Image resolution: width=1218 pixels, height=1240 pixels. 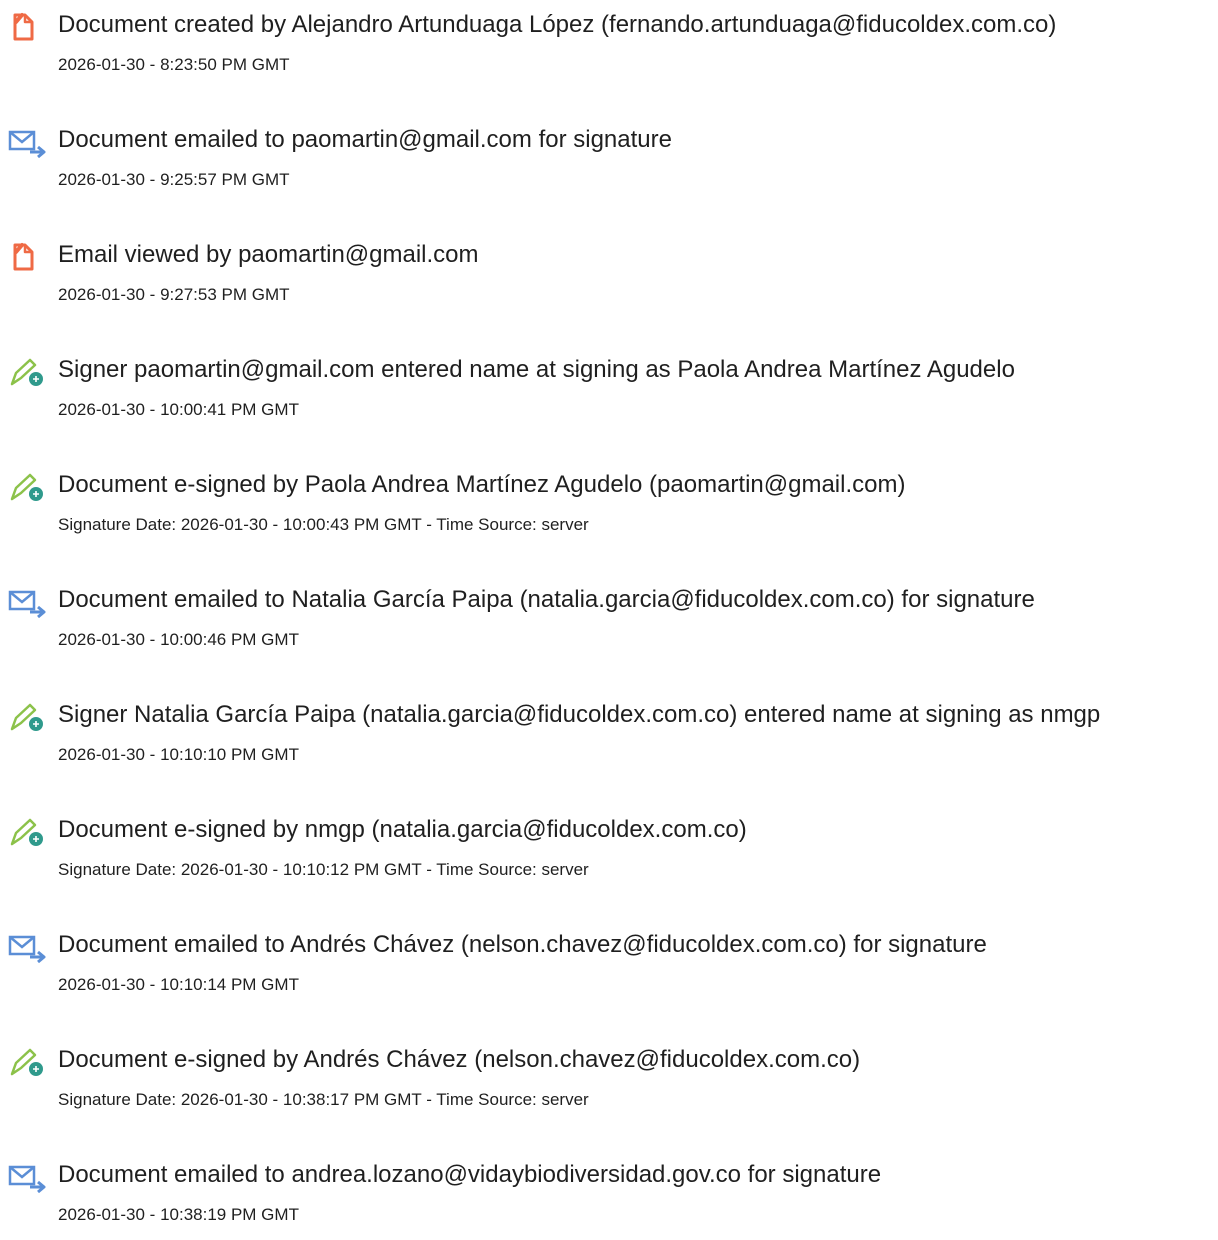 What do you see at coordinates (178, 639) in the screenshot?
I see `event-timestamp: 2026-01-30 - 10:00:46 PM GMT` at bounding box center [178, 639].